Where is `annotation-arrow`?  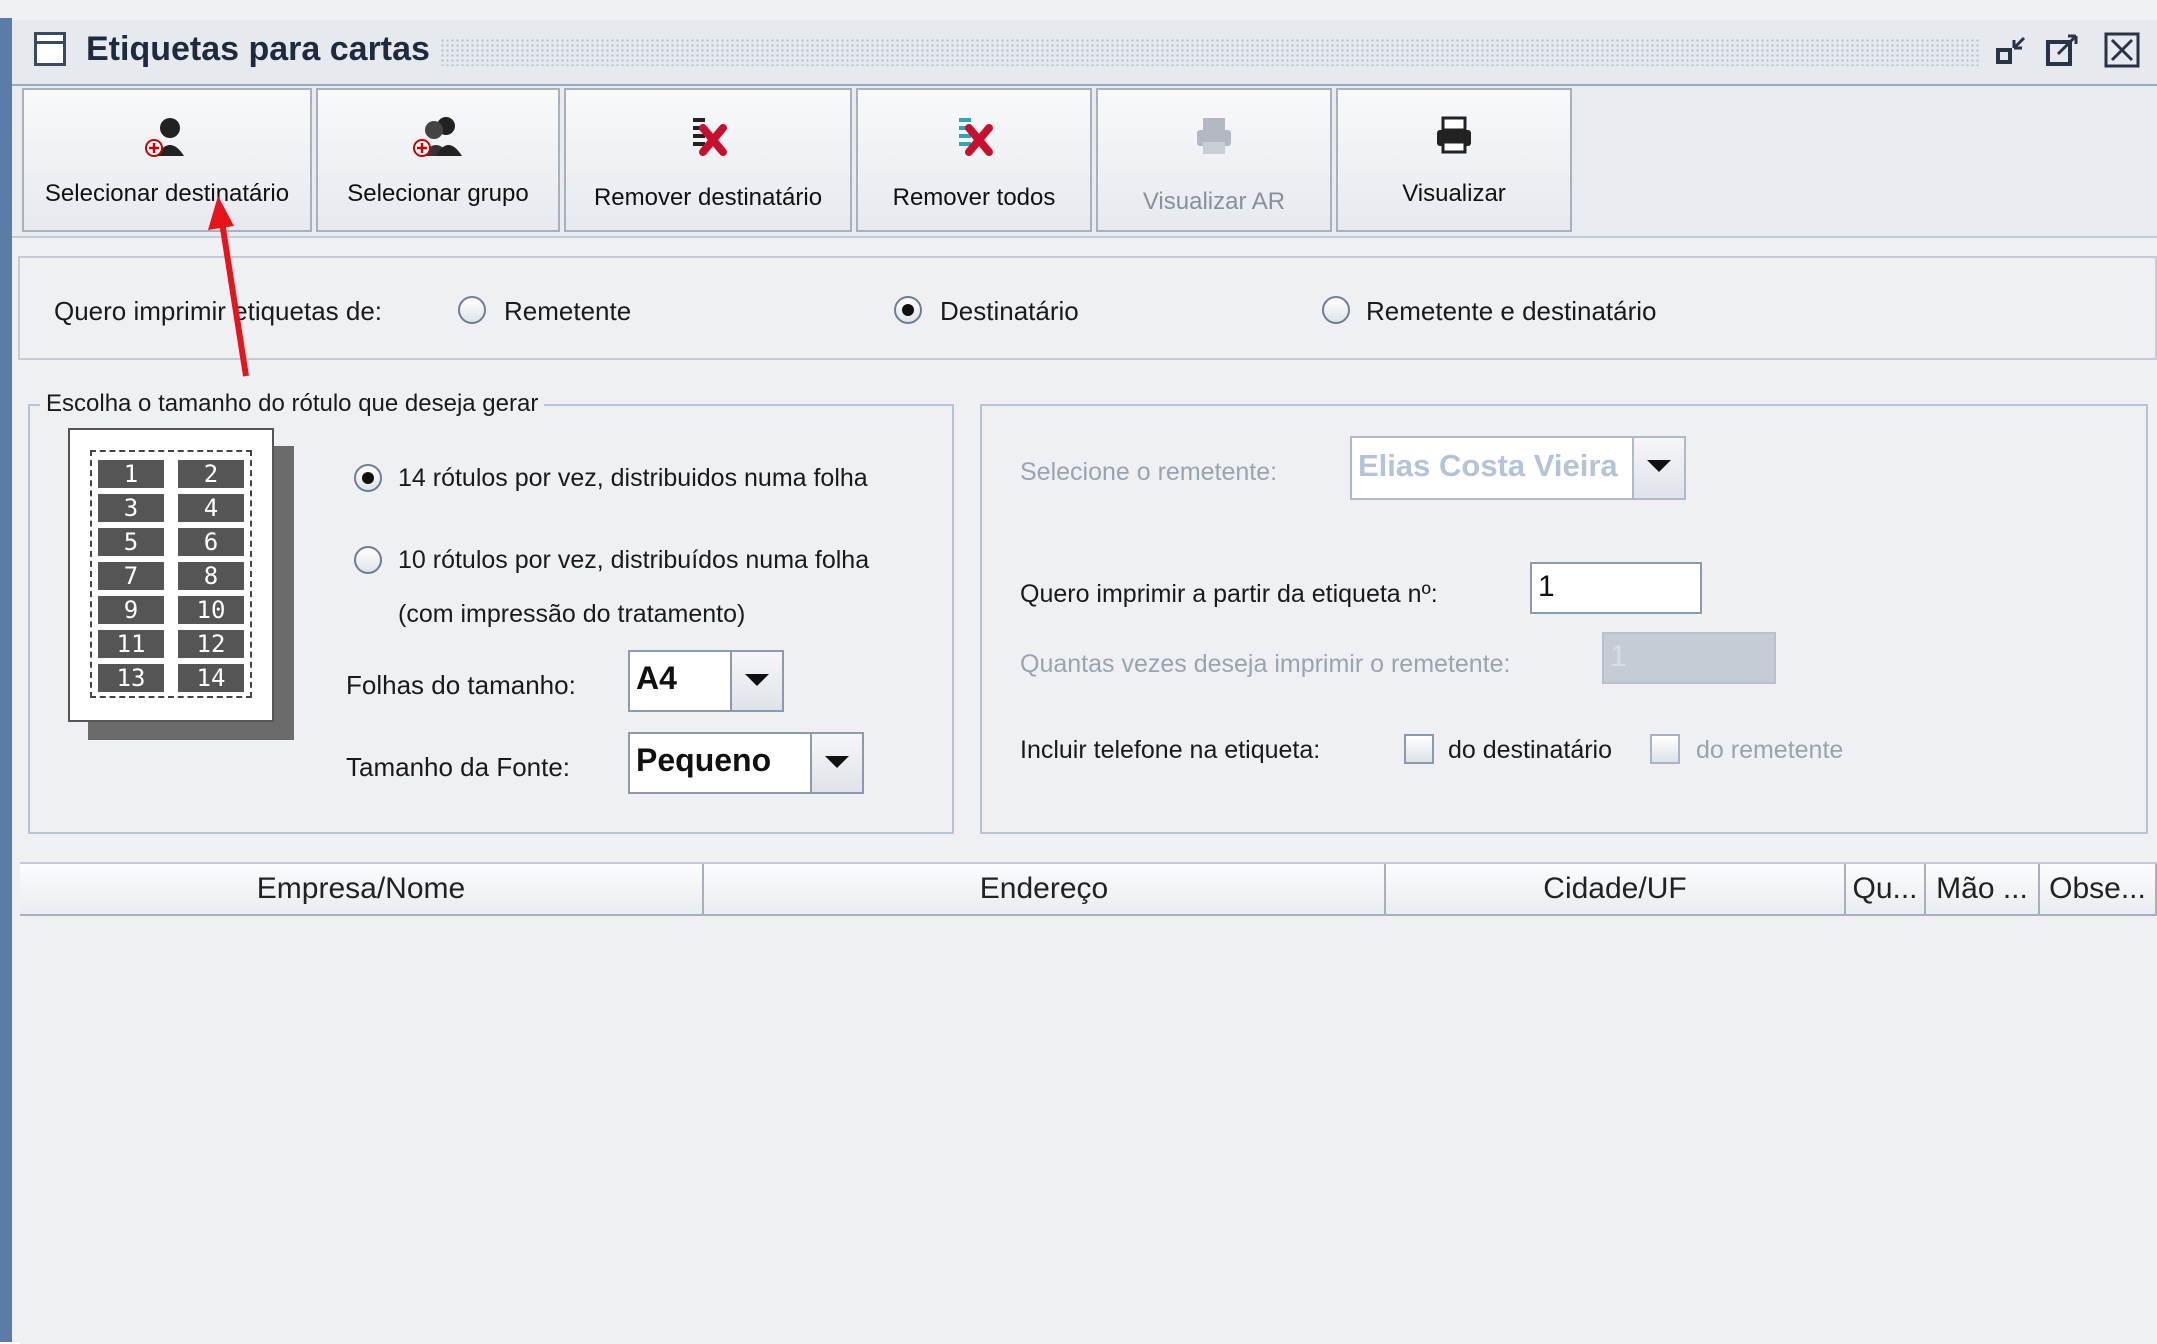
annotation-arrow is located at coordinates (228, 286).